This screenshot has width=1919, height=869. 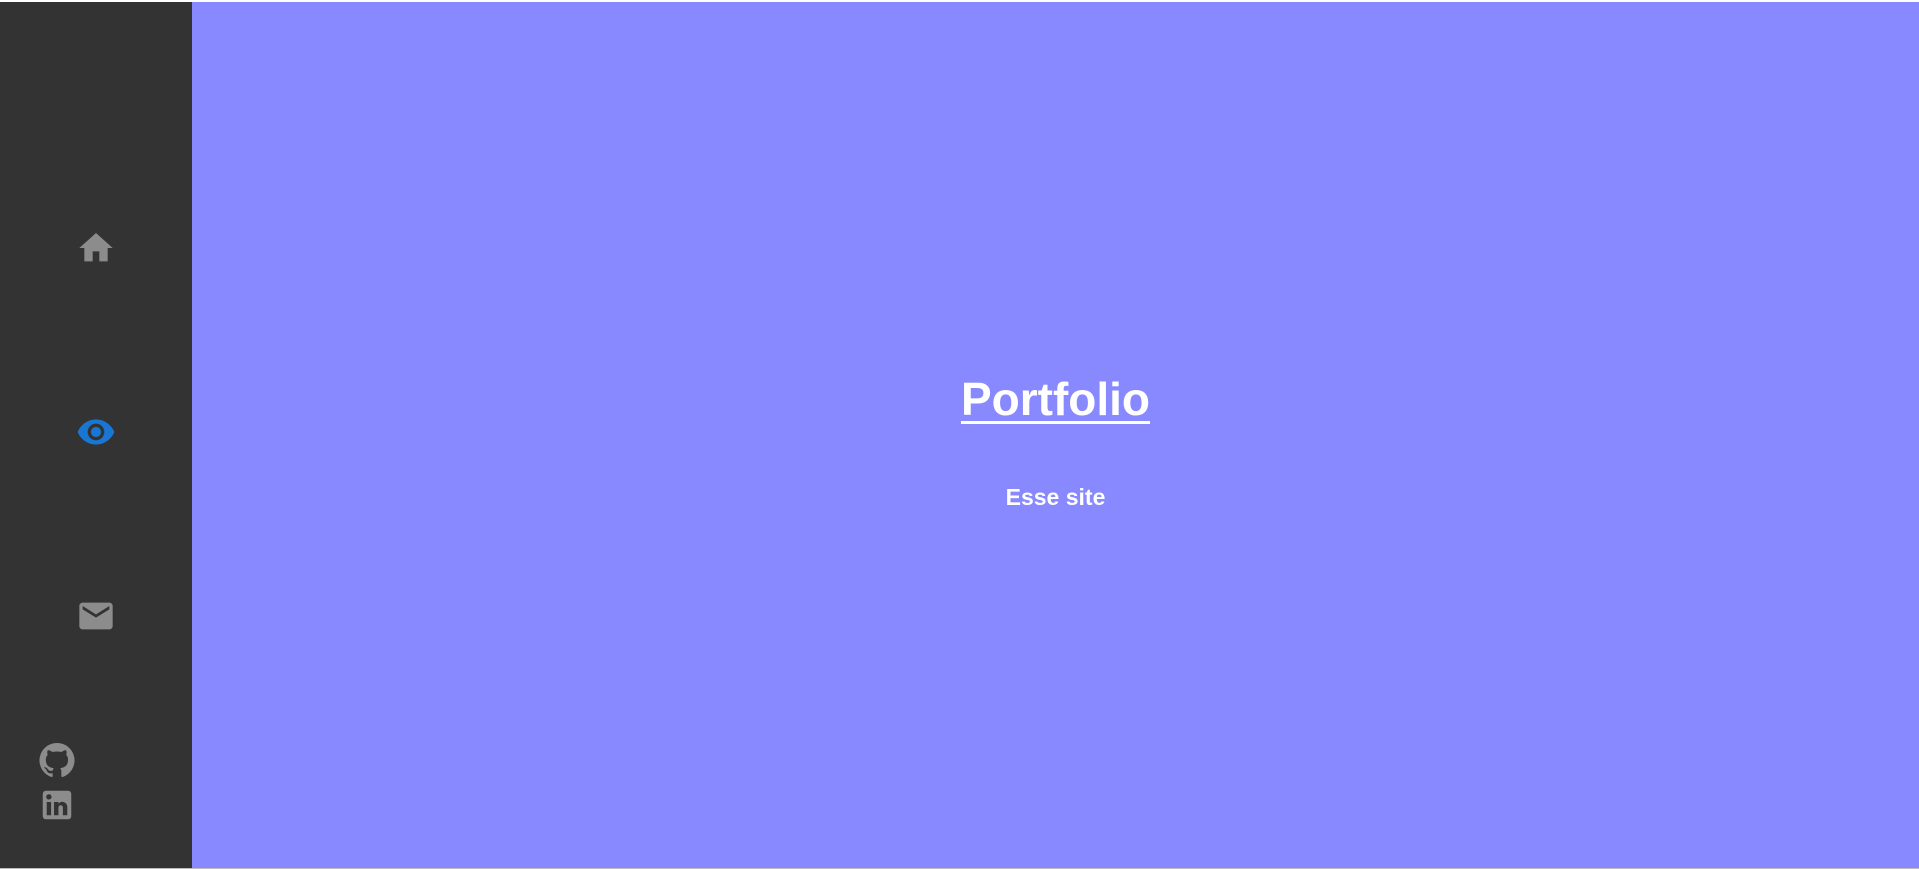 I want to click on sidebar, so click(x=96, y=435).